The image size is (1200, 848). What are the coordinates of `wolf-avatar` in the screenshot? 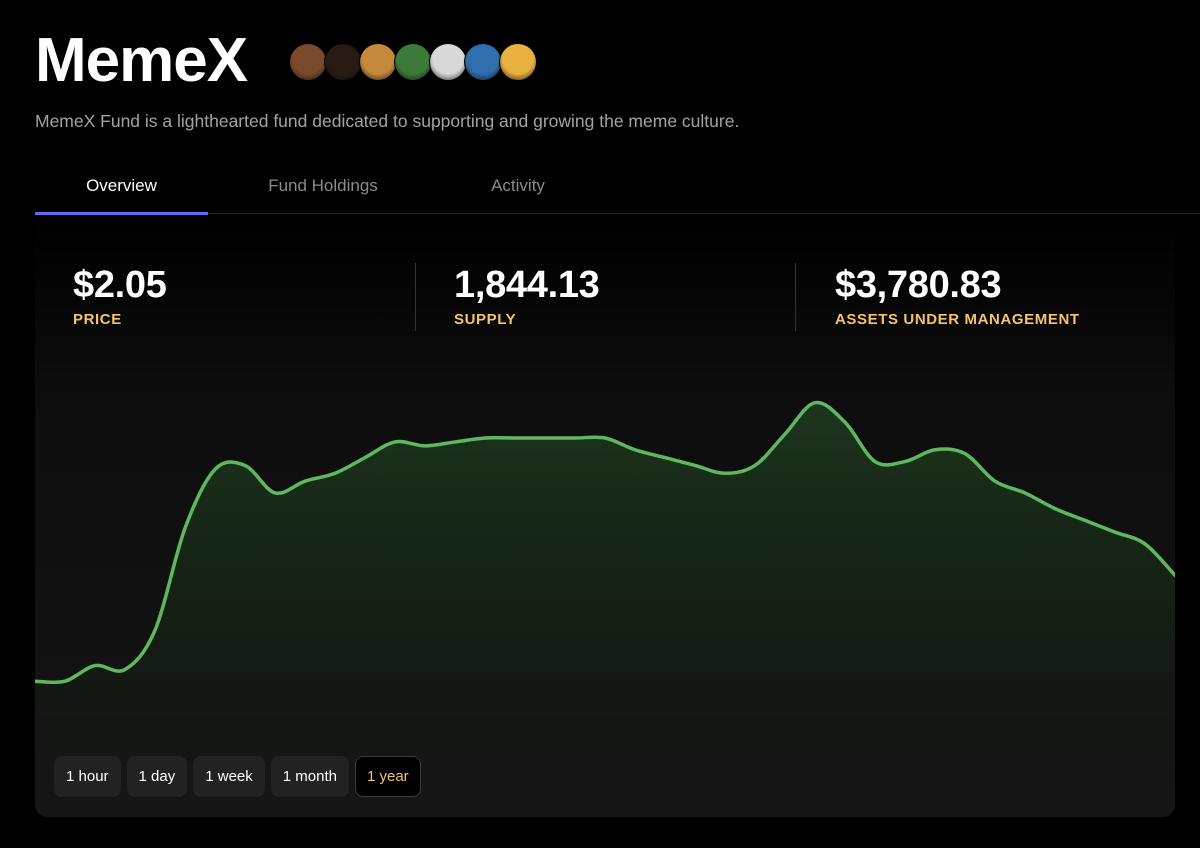 It's located at (483, 62).